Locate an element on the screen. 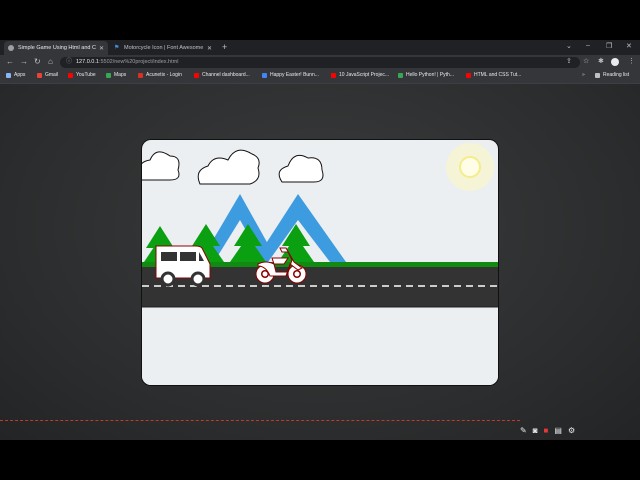  bookmark-label: Acunetix - Login is located at coordinates (164, 75).